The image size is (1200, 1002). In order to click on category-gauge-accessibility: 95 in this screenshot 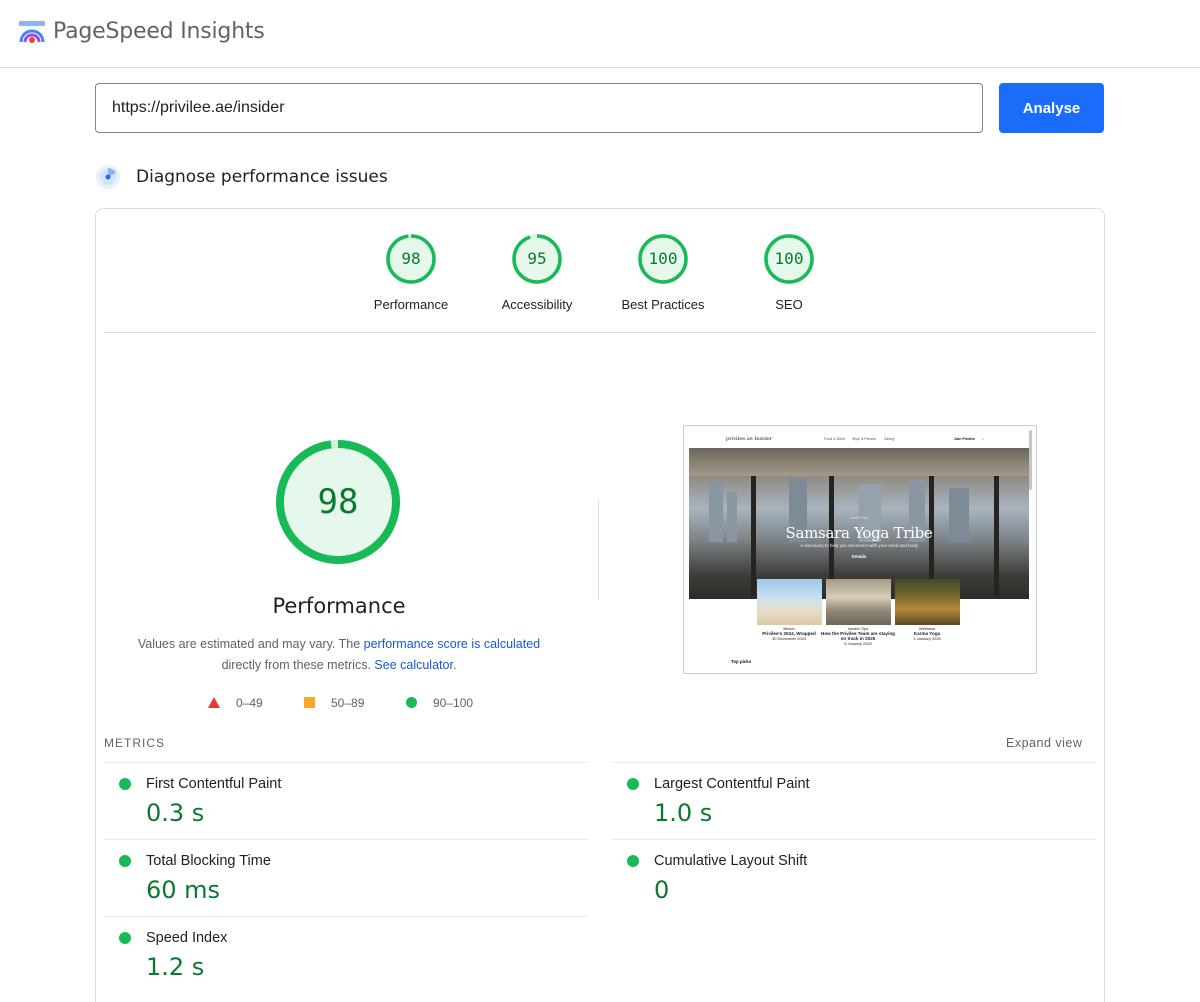, I will do `click(537, 259)`.